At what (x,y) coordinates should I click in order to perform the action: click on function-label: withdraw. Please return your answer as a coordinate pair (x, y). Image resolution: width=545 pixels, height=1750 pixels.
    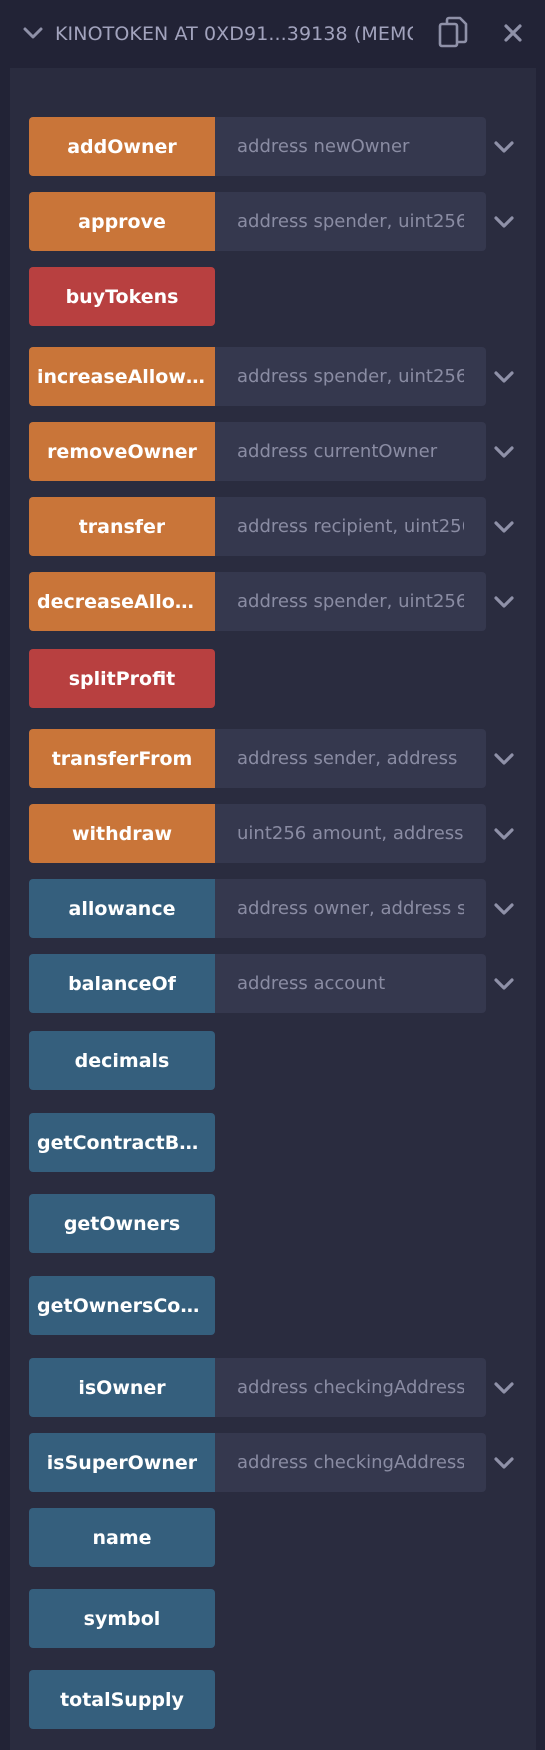
    Looking at the image, I should click on (122, 833).